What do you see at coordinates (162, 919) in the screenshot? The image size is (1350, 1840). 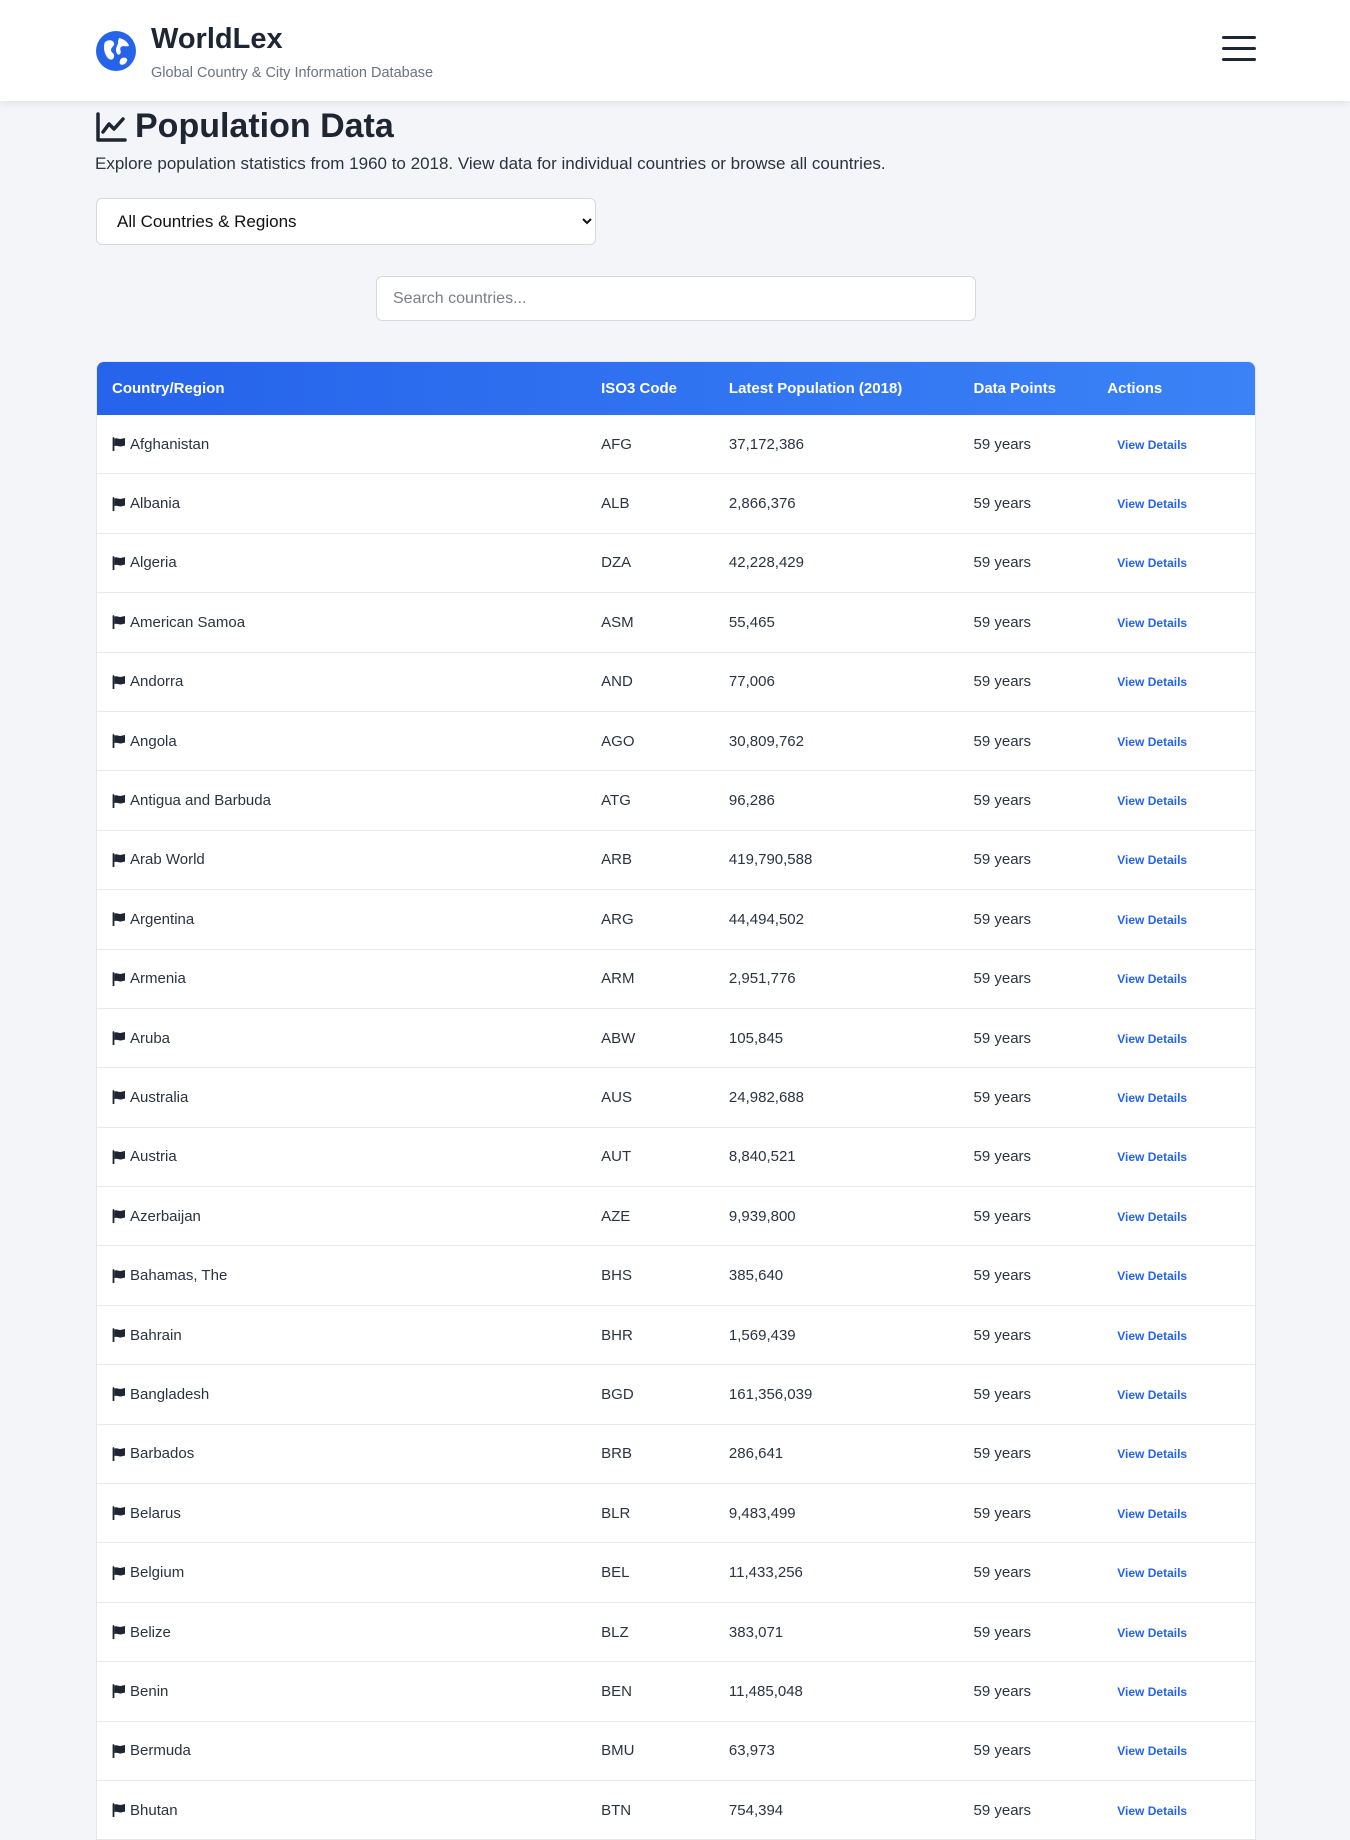 I see `country-name: Argentina` at bounding box center [162, 919].